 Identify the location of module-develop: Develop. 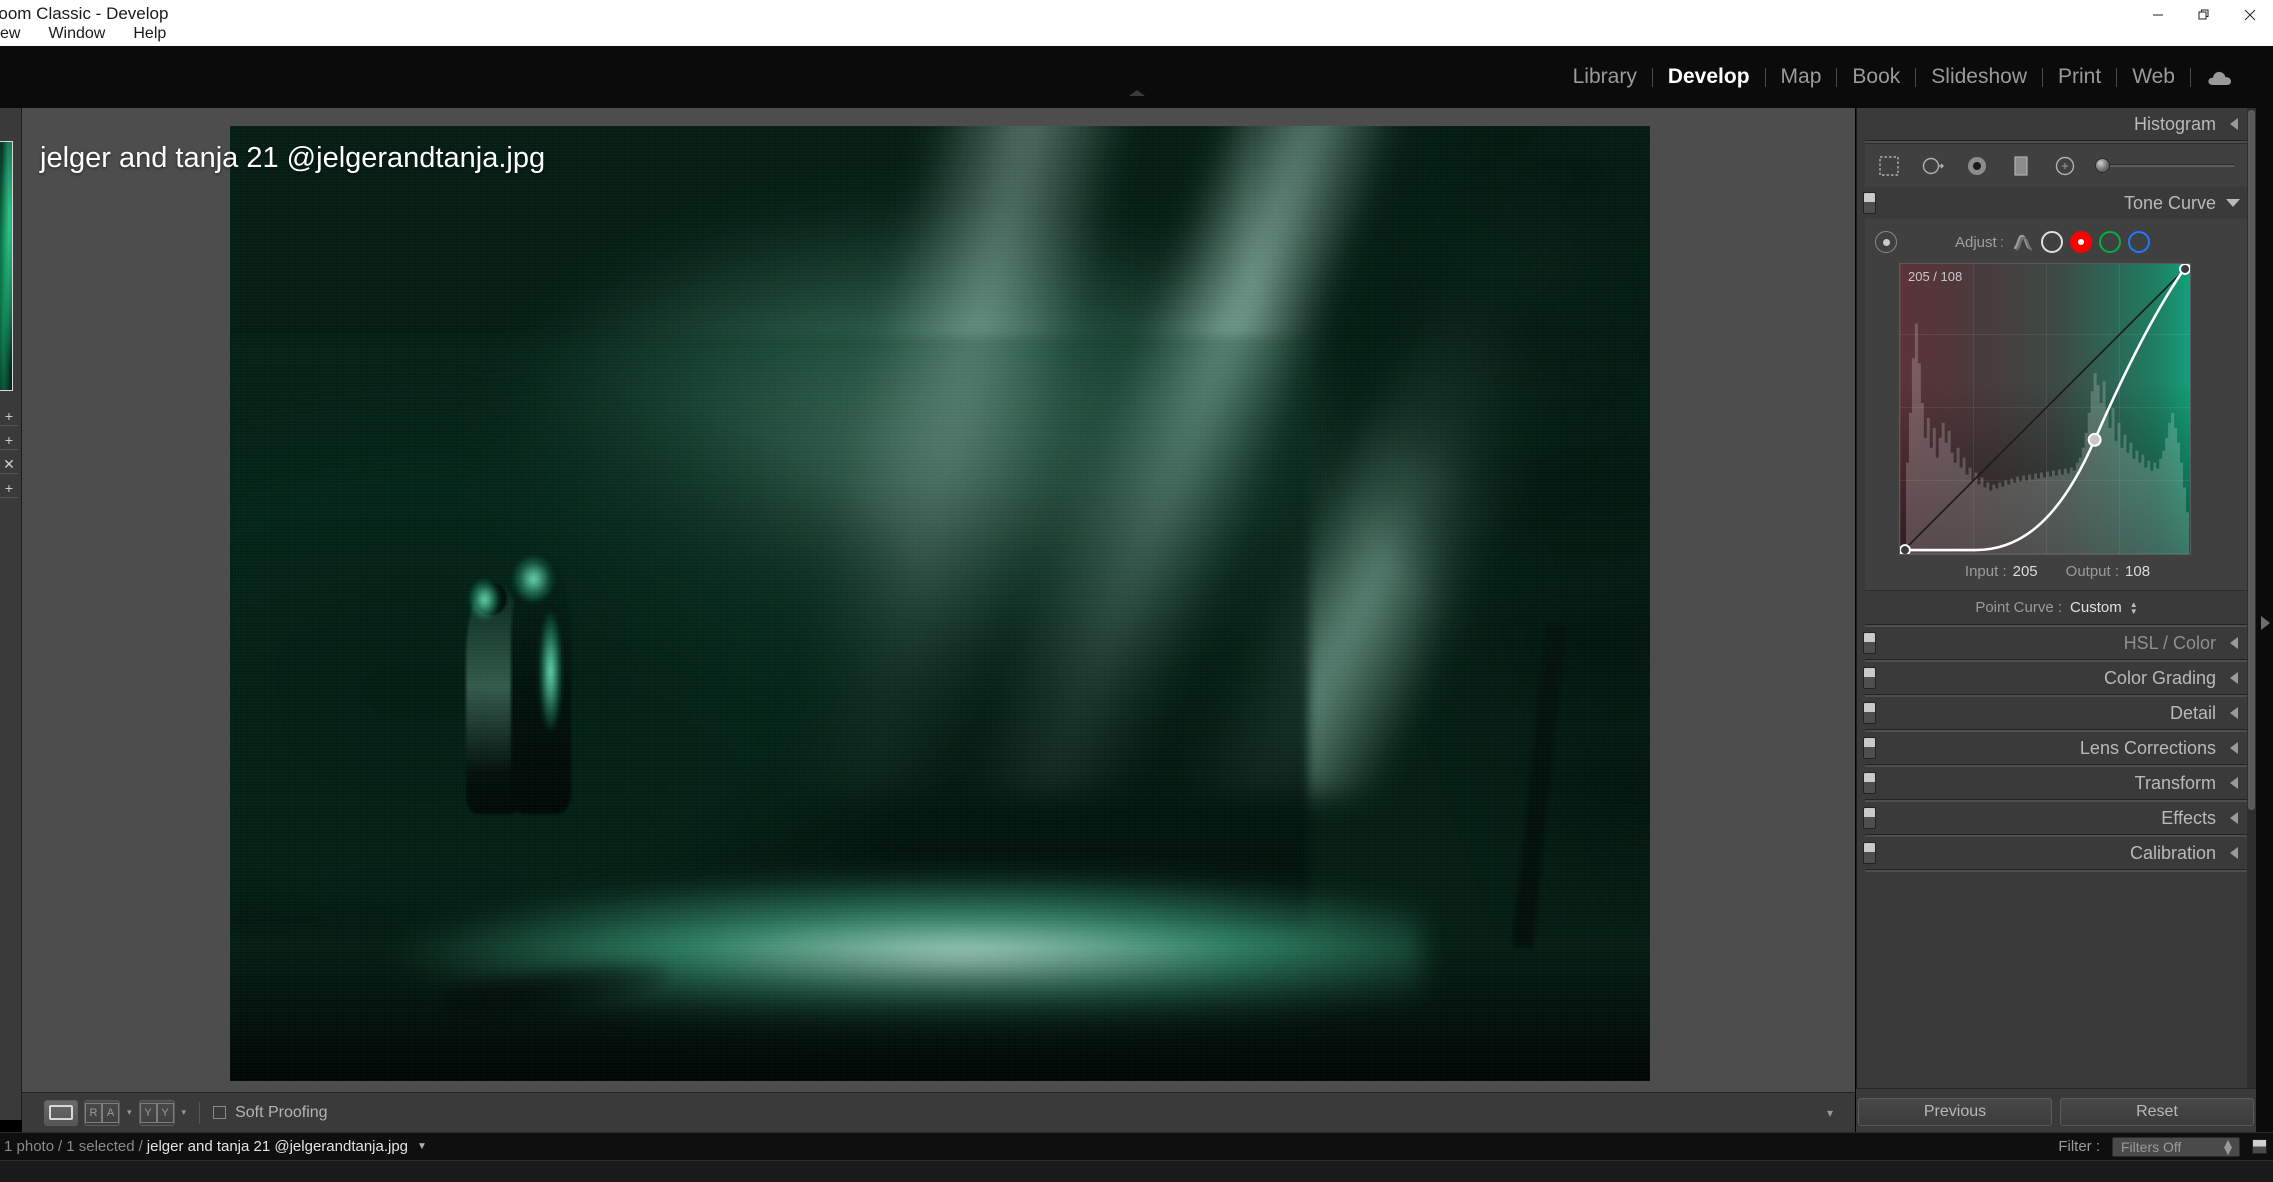
(1709, 77).